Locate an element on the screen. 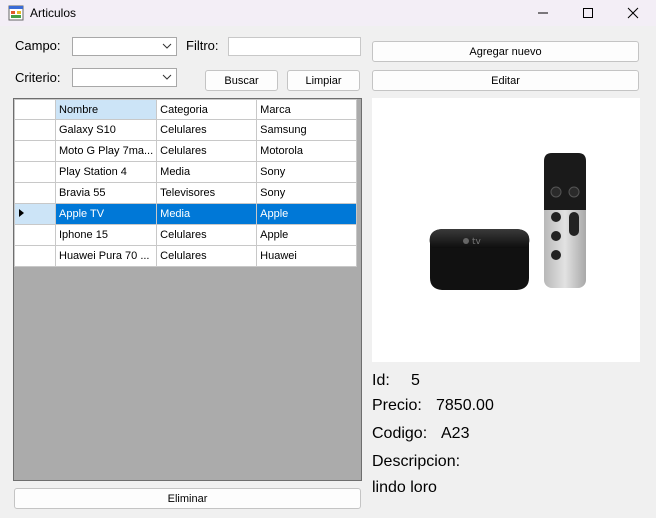  app-form-icon is located at coordinates (16, 13).